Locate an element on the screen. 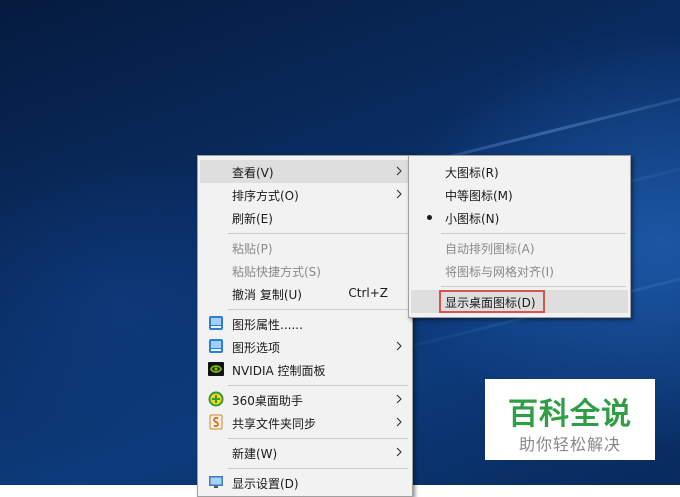 The height and width of the screenshot is (497, 680). menu-item-label: 刷新(E) is located at coordinates (252, 219).